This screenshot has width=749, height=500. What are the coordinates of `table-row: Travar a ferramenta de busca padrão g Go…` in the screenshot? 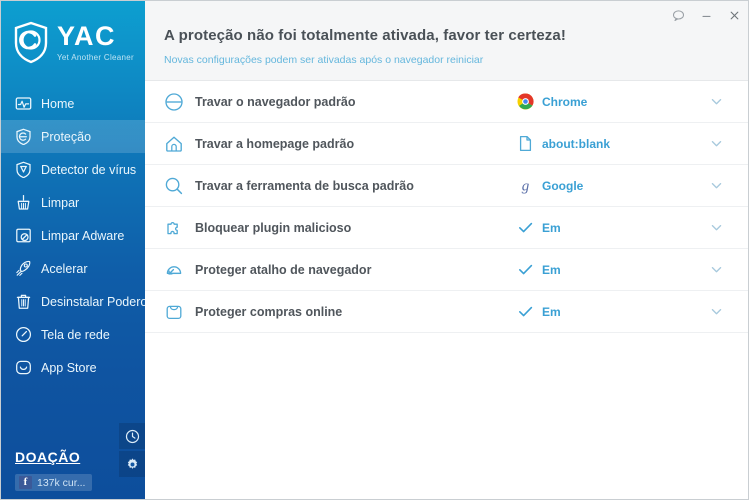 It's located at (446, 186).